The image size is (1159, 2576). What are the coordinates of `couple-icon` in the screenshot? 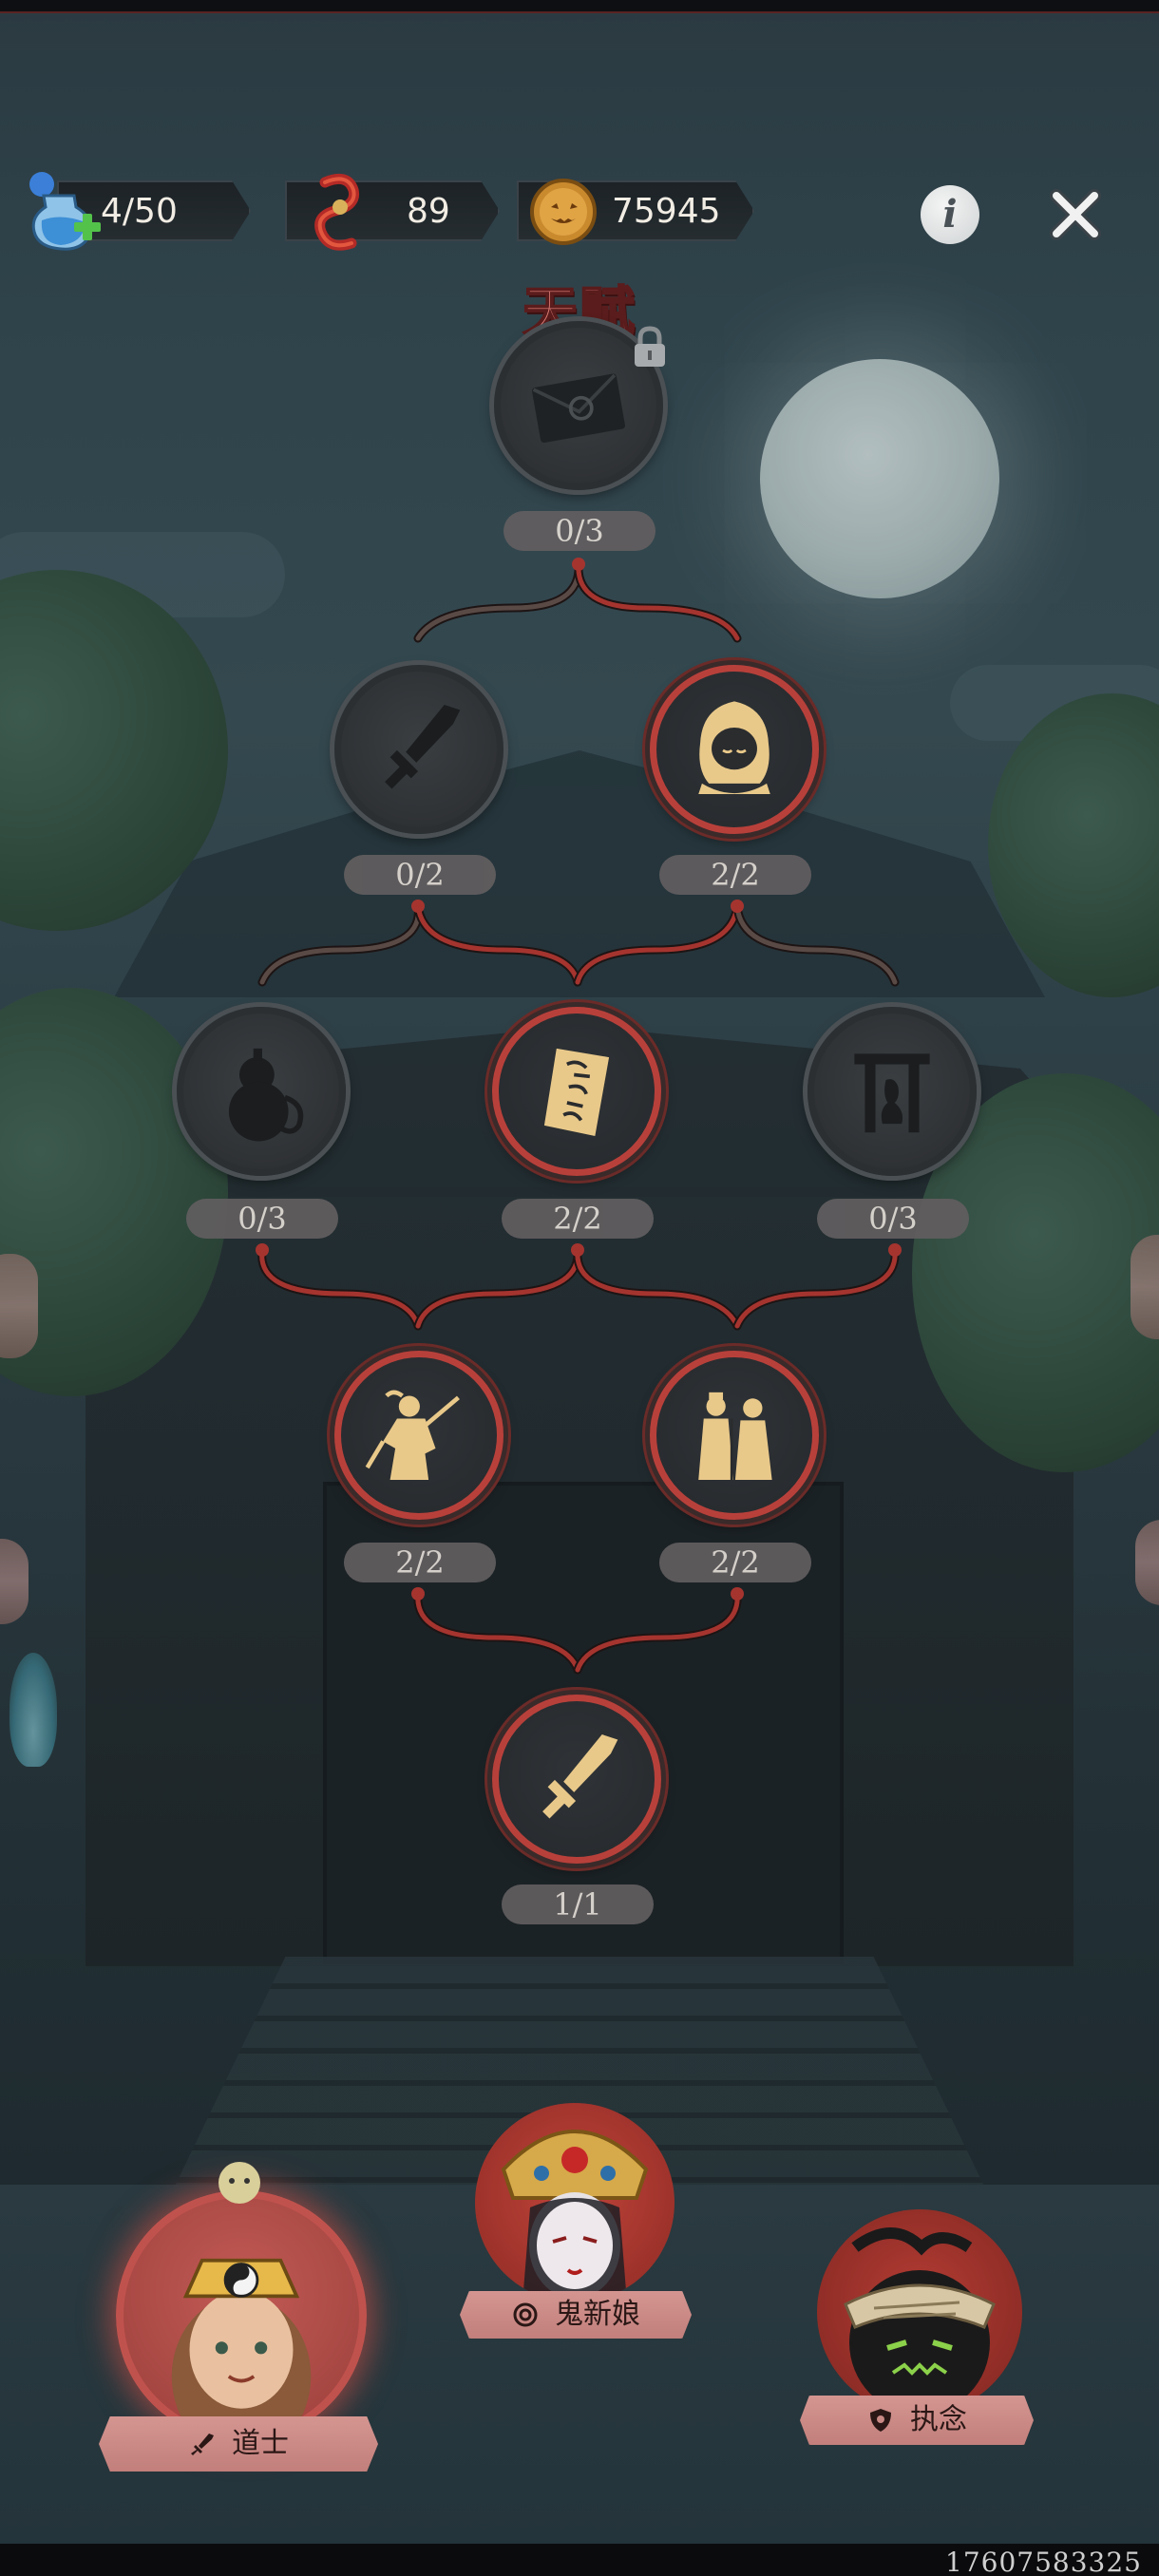 It's located at (735, 1436).